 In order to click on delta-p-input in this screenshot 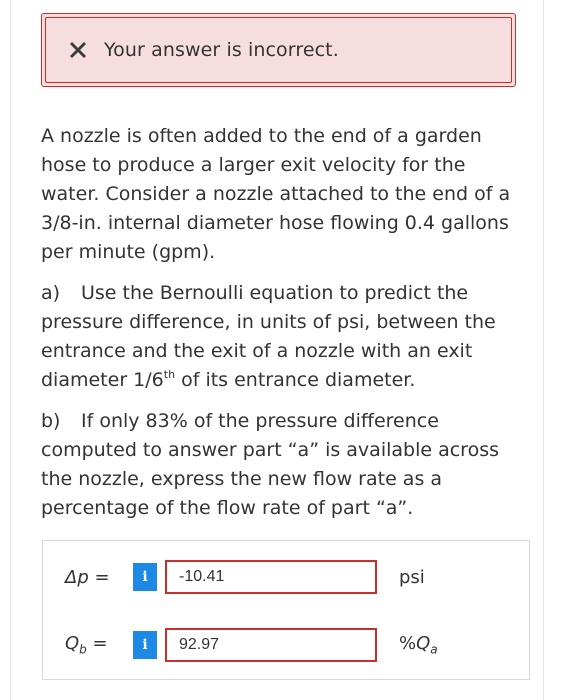, I will do `click(271, 577)`.